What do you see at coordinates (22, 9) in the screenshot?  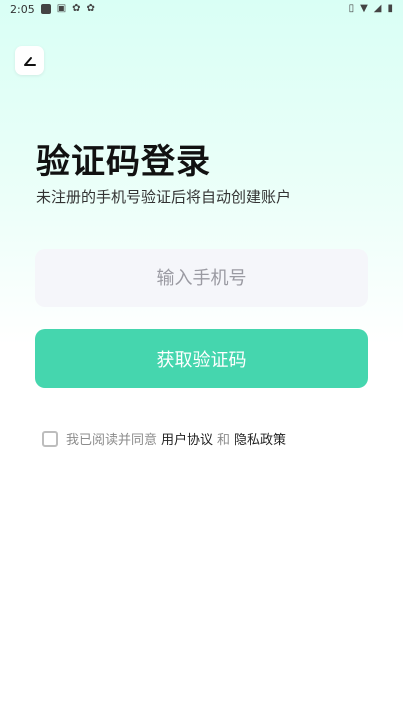 I see `status-time: 2:05` at bounding box center [22, 9].